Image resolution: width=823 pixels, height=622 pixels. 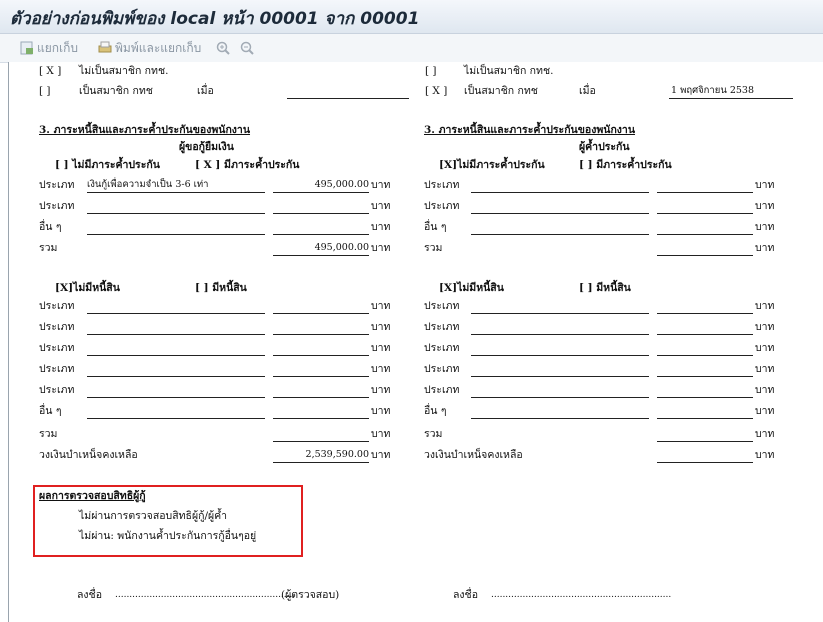 I want to click on right-member-date: 1 พฤศจิกายน 2538, so click(x=713, y=90).